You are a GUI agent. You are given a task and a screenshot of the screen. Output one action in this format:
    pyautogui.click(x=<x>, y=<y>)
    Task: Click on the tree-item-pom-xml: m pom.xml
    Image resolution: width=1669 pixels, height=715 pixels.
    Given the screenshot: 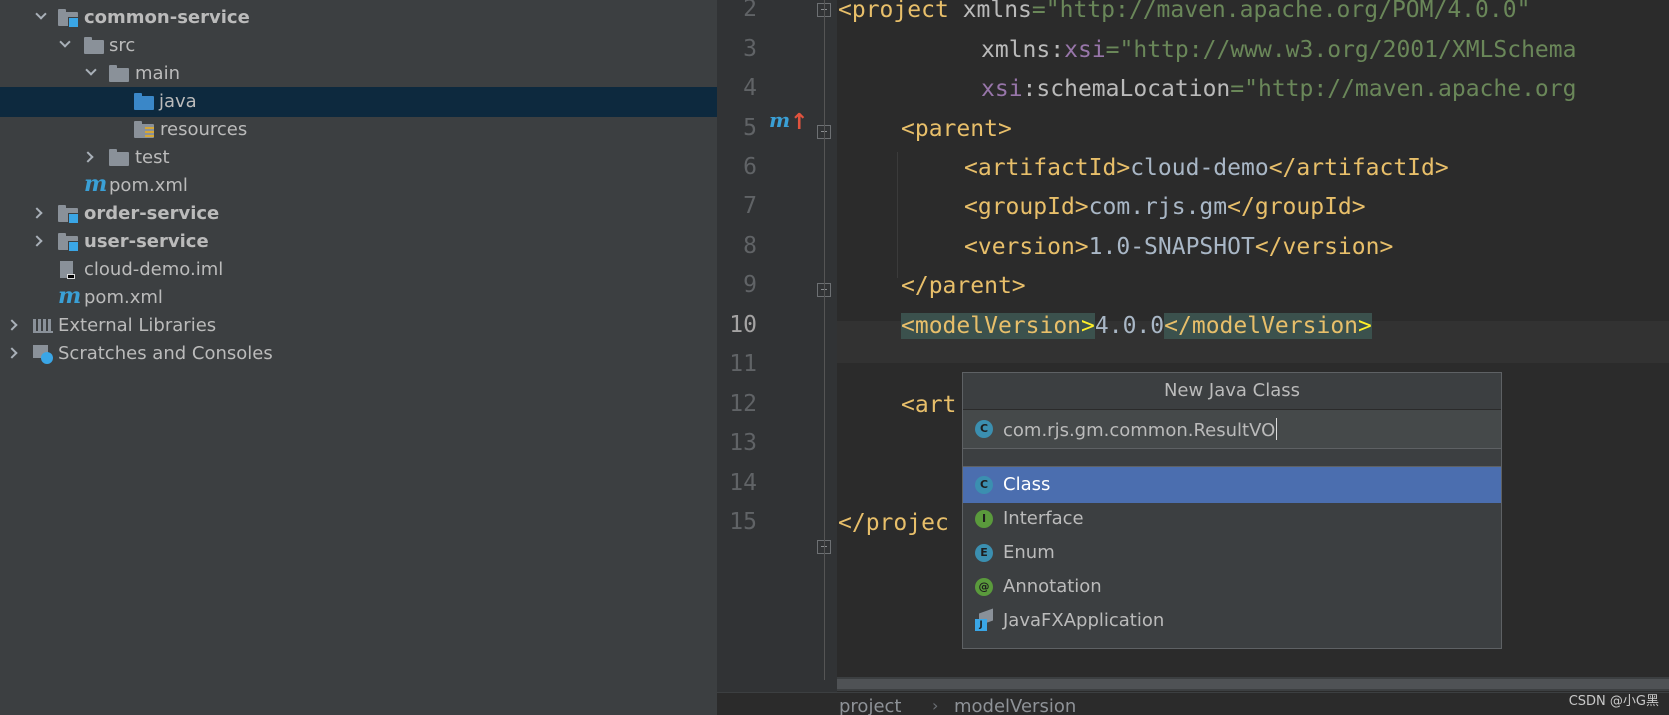 What is the action you would take?
    pyautogui.click(x=358, y=186)
    